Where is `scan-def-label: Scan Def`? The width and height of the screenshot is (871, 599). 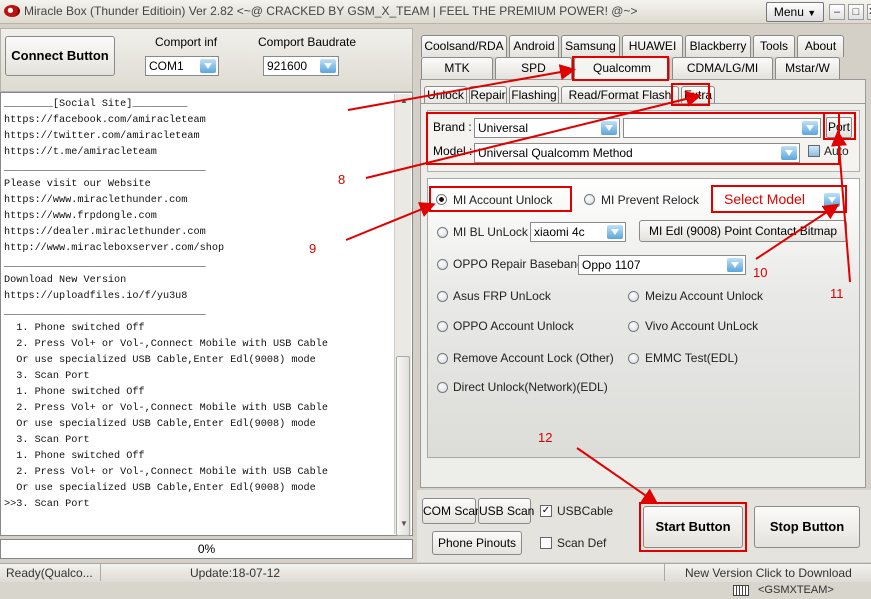 scan-def-label: Scan Def is located at coordinates (582, 543).